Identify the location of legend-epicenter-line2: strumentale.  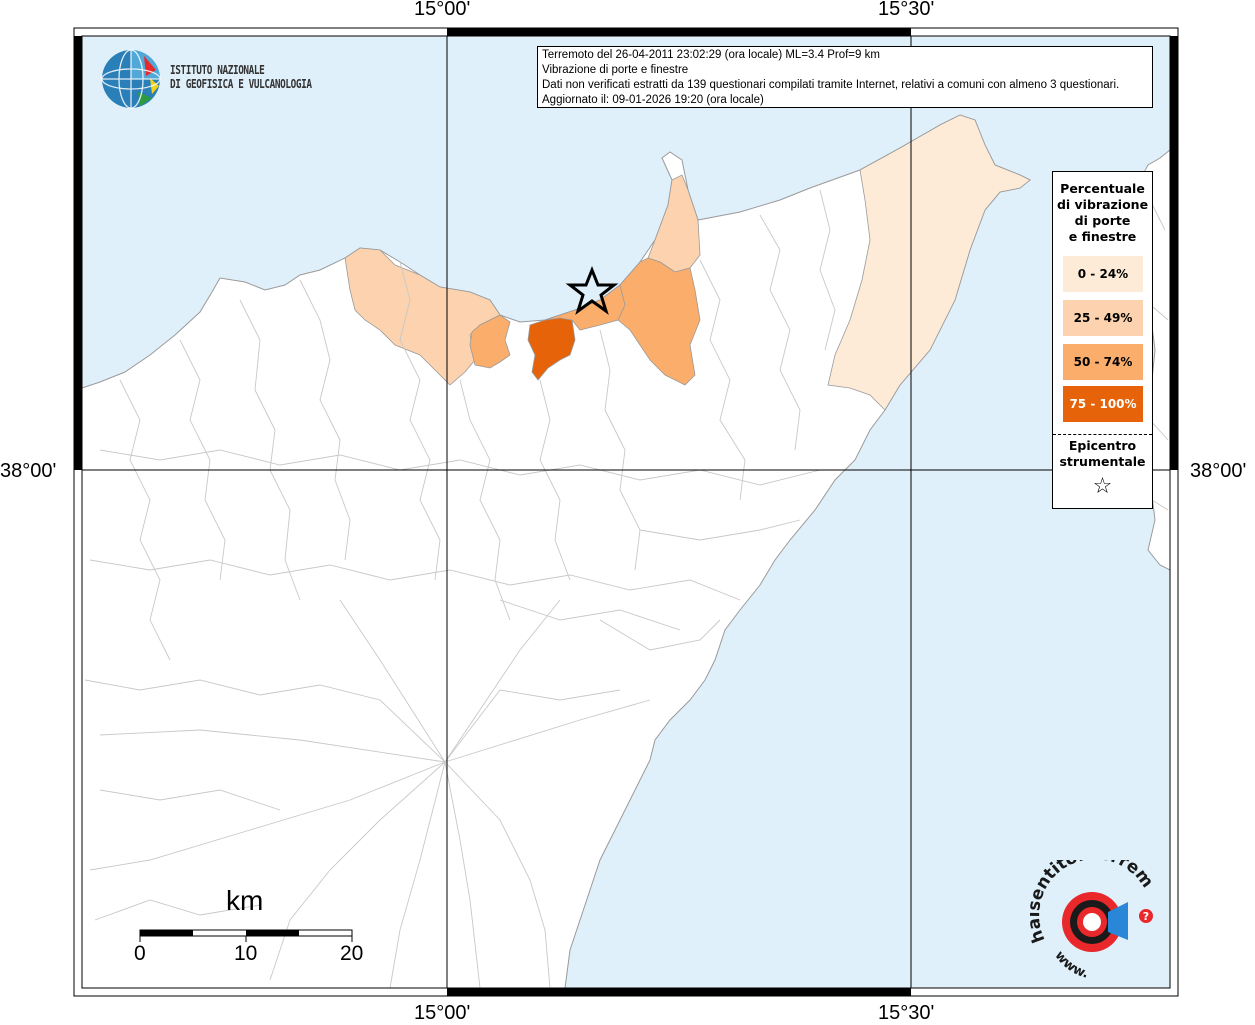
(1102, 461).